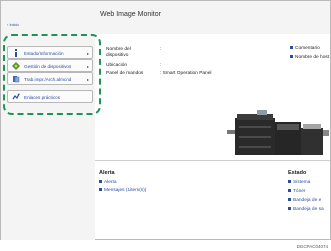  What do you see at coordinates (52, 74) in the screenshot?
I see `highlight-outline` at bounding box center [52, 74].